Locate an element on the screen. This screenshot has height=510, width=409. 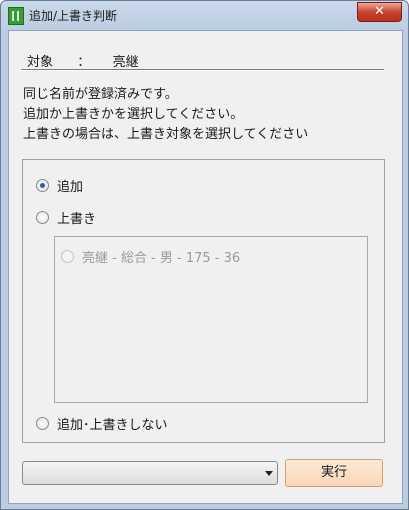
radio-no-change-indicator is located at coordinates (42, 423).